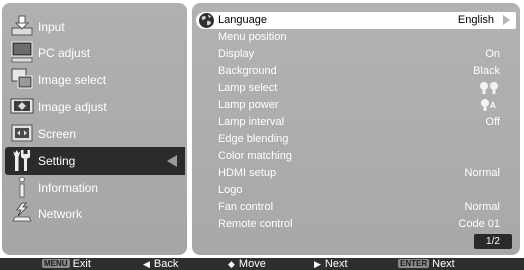 The height and width of the screenshot is (270, 524). What do you see at coordinates (486, 71) in the screenshot?
I see `setting-value: Black` at bounding box center [486, 71].